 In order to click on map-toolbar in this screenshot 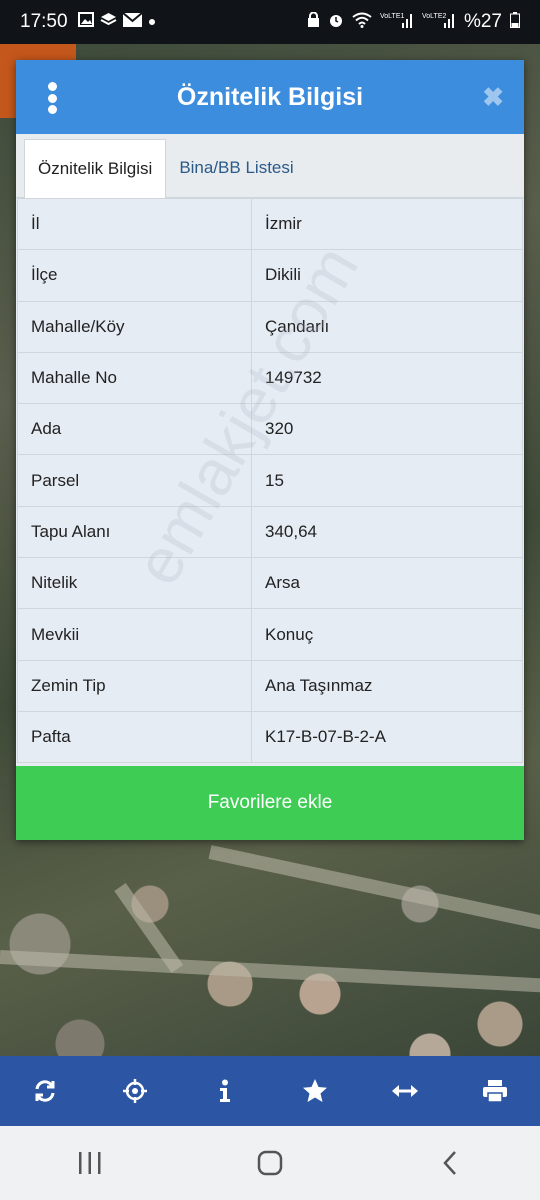, I will do `click(270, 1091)`.